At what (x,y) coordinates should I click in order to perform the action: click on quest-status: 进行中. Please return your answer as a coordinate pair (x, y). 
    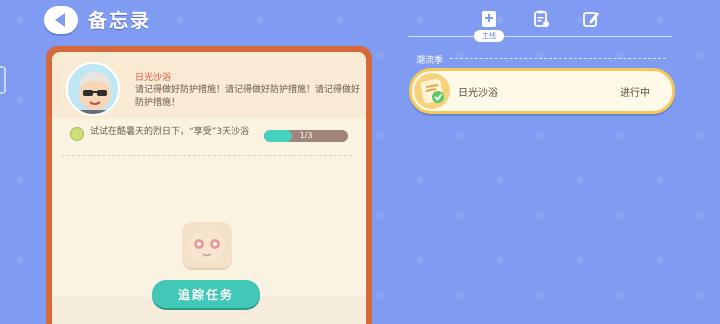
    Looking at the image, I should click on (635, 93).